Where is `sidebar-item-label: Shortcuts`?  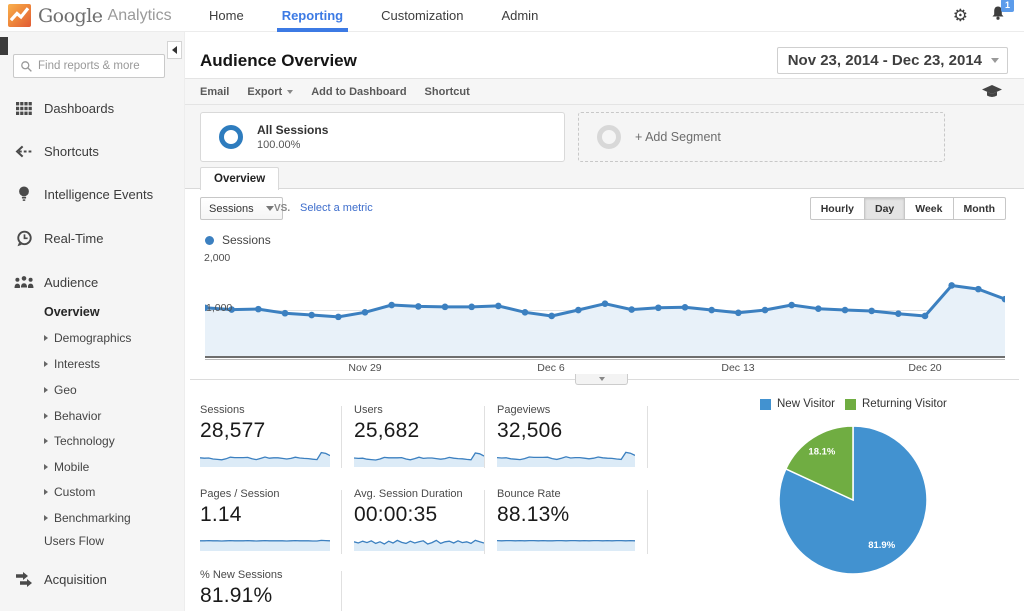 sidebar-item-label: Shortcuts is located at coordinates (71, 151).